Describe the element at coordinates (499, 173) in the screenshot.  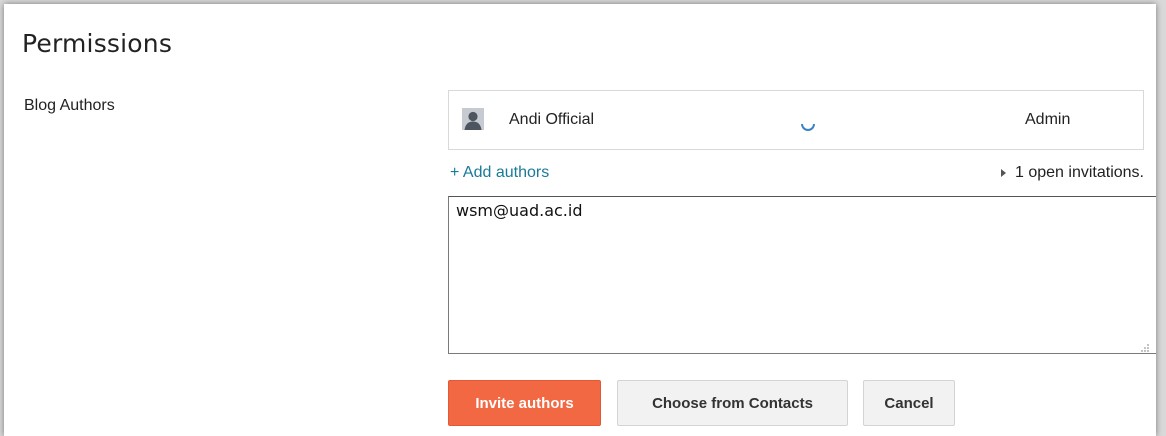
I see `add-authors-link: + Add authors` at that location.